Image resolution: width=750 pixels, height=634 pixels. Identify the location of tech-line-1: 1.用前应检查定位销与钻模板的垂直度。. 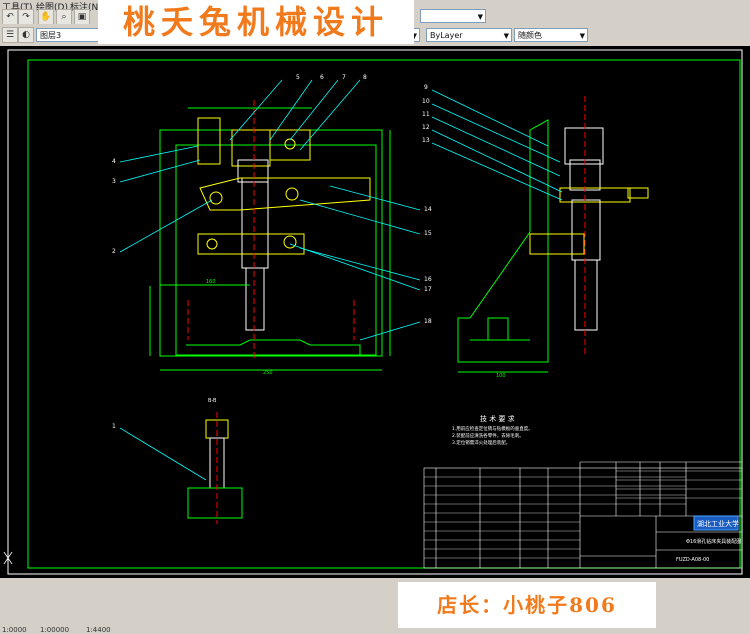
(492, 428).